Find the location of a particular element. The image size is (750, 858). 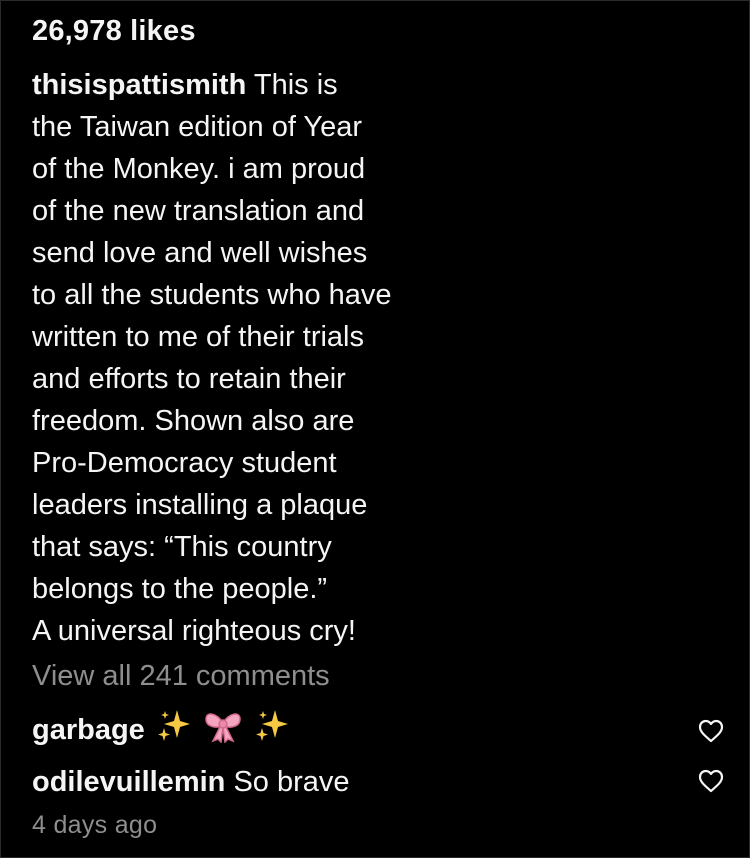

comment-item: odilevuillemin So brave is located at coordinates (191, 782).